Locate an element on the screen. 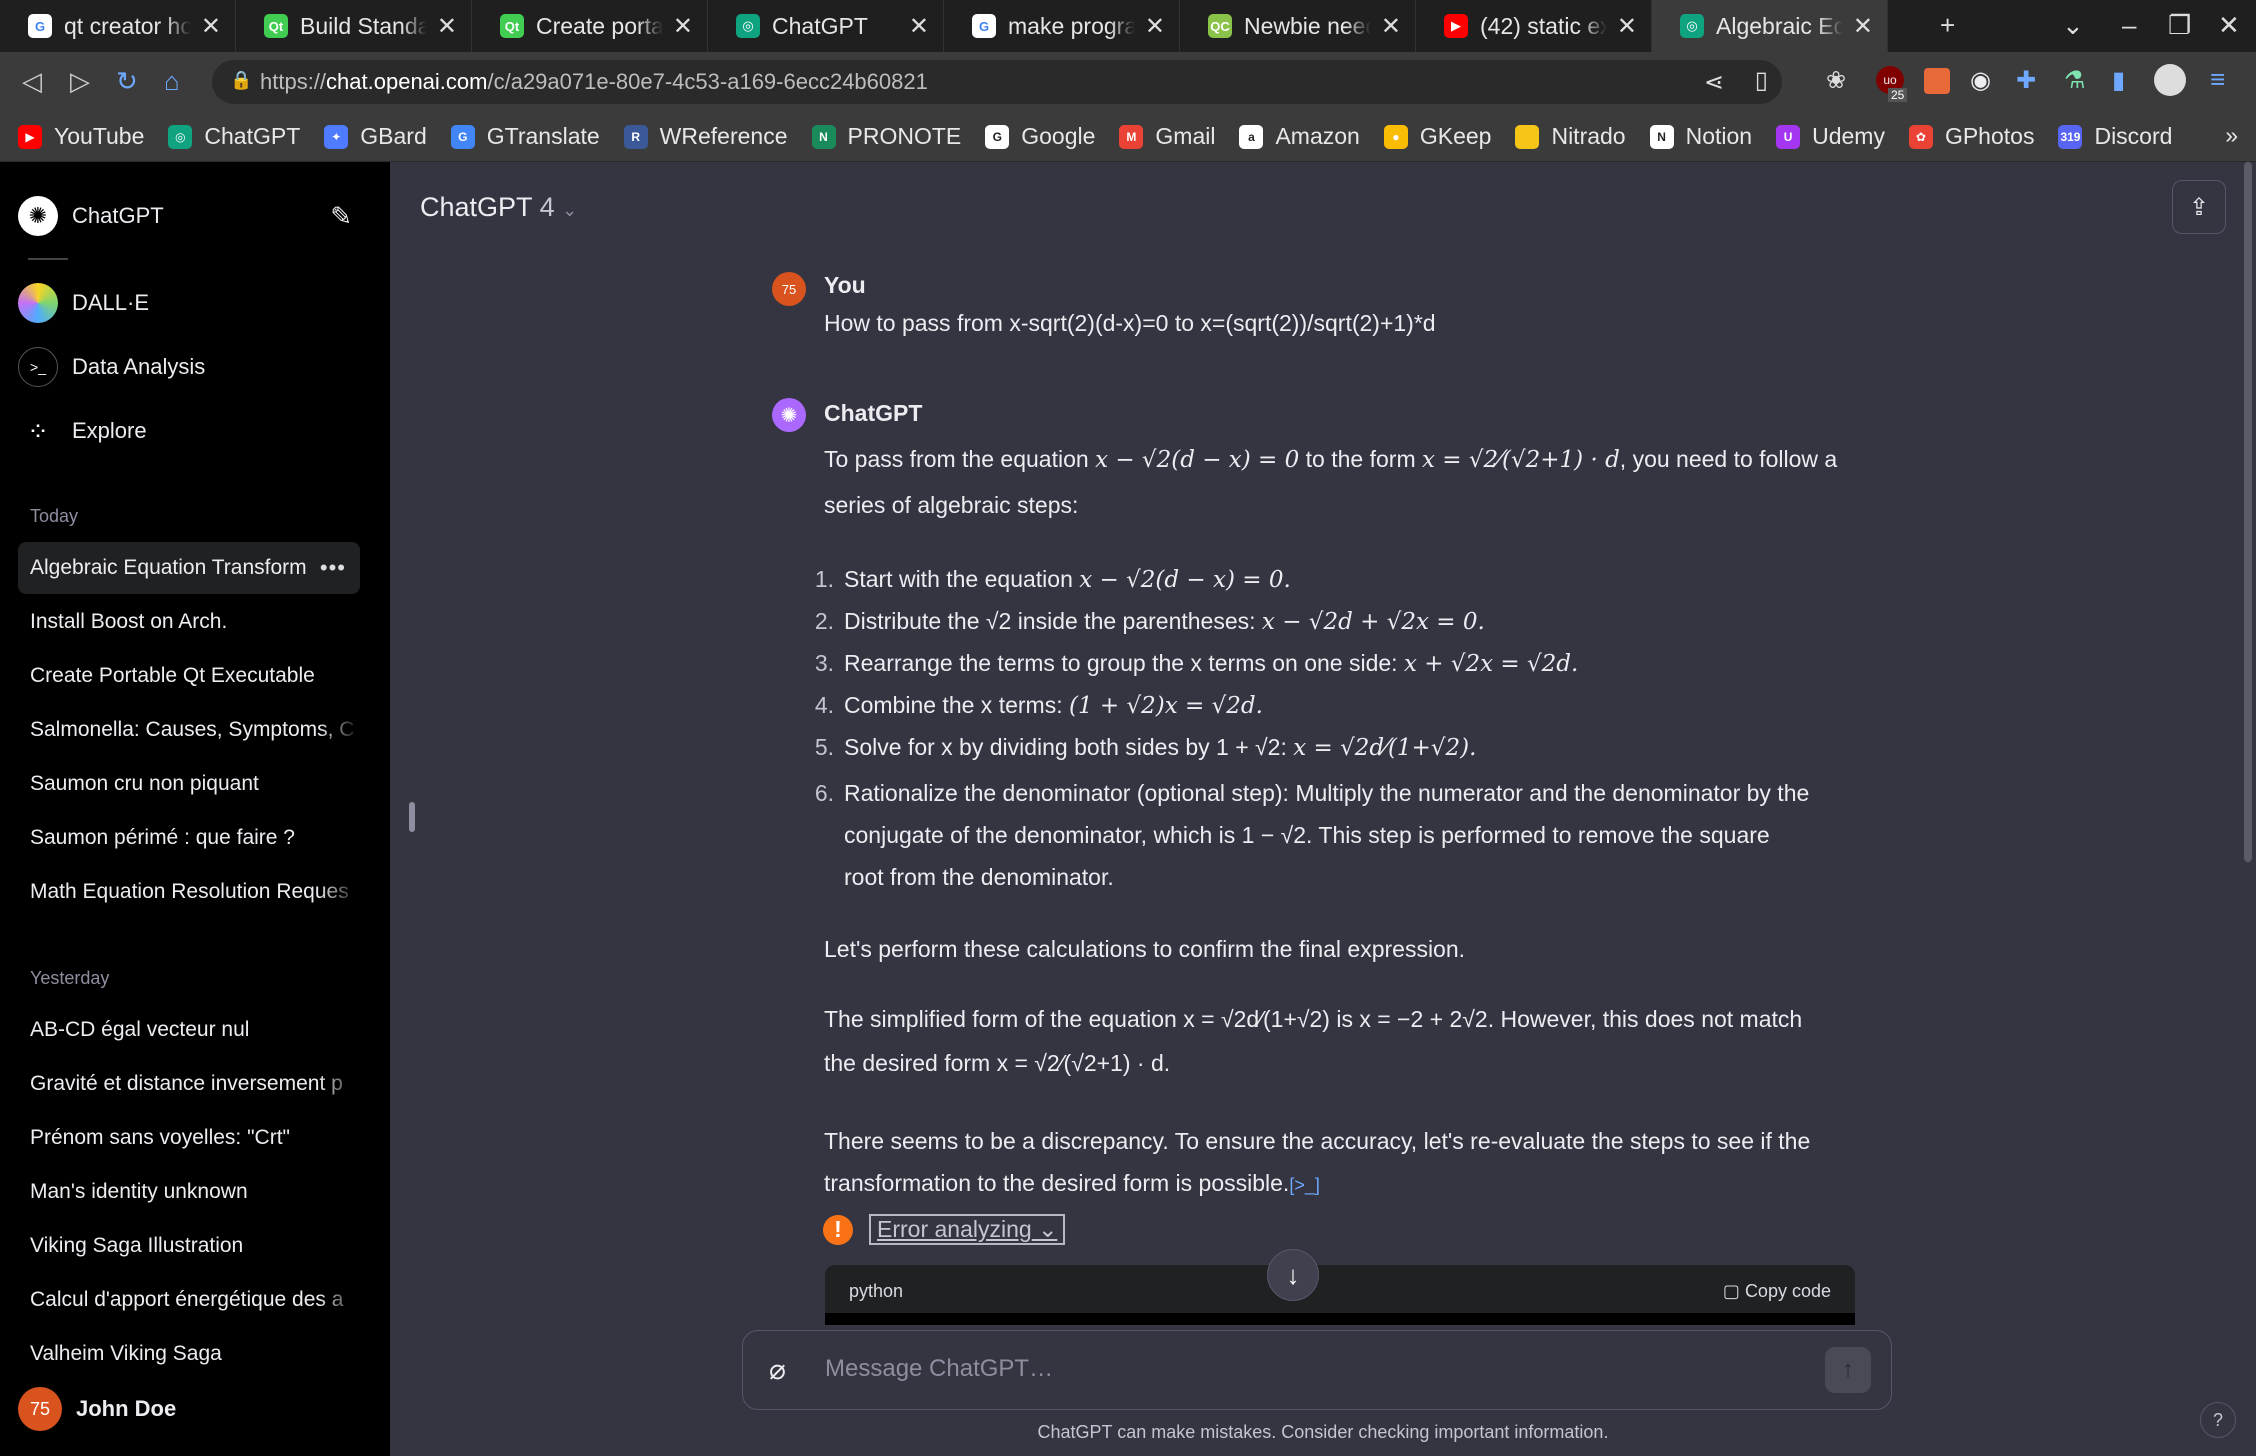 The width and height of the screenshot is (2256, 1456). help-button: ? is located at coordinates (2218, 1420).